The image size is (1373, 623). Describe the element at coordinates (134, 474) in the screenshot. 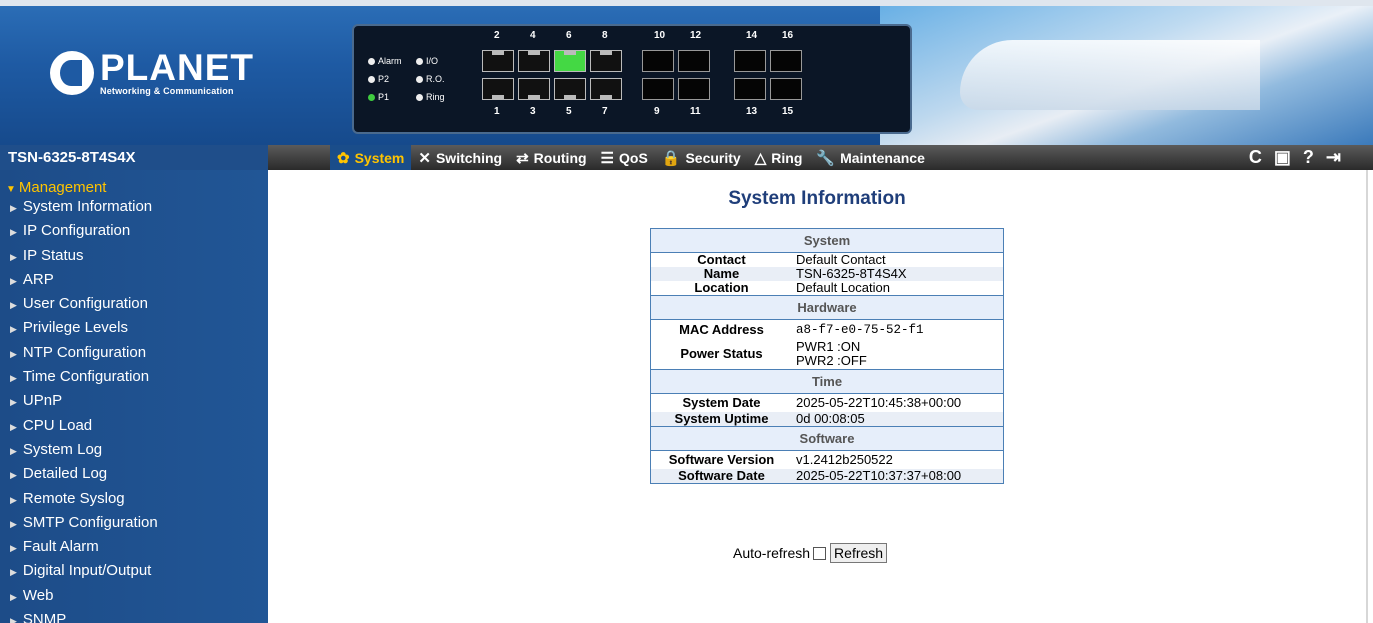

I see `sidebar-item-detailed-log: ▶ Detailed Log` at that location.